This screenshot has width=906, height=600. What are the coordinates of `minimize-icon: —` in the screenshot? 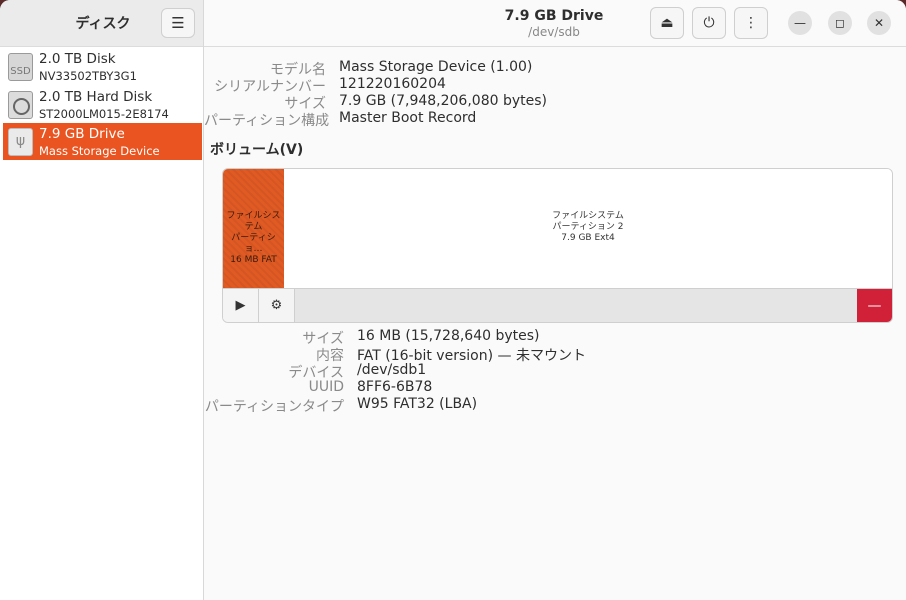 It's located at (800, 23).